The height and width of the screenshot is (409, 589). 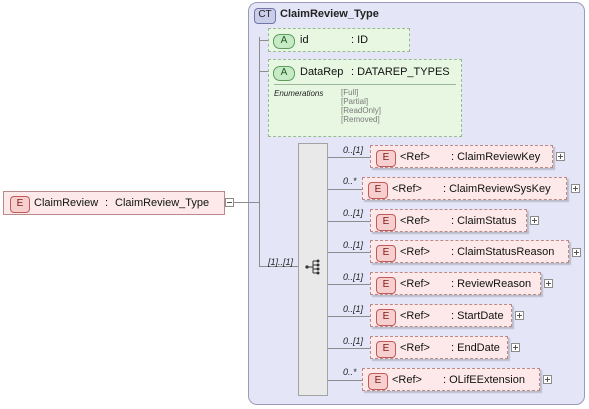 I want to click on child-element-reviewreason: E <Ref> : ReviewReason, so click(x=455, y=283).